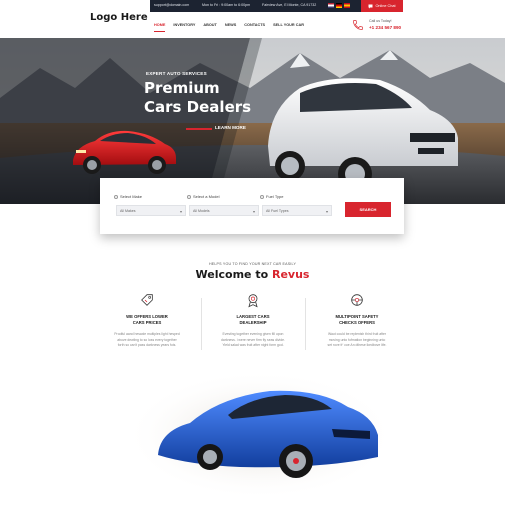 The image size is (505, 505). I want to click on nav-sell-your-car: SELL YOUR CAR, so click(288, 25).